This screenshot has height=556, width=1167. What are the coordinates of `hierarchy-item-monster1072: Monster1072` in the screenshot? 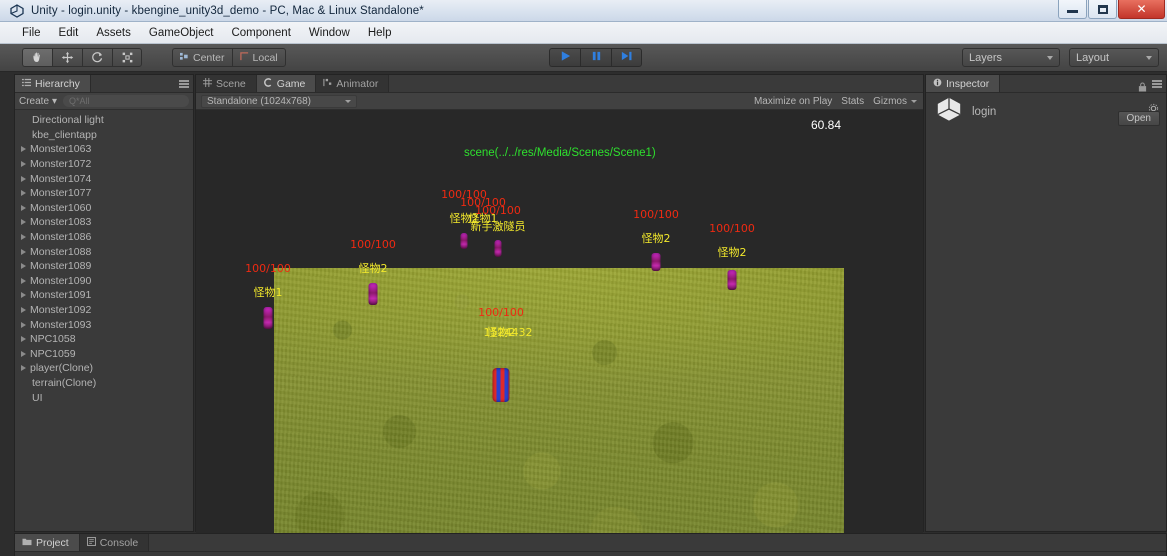 It's located at (104, 164).